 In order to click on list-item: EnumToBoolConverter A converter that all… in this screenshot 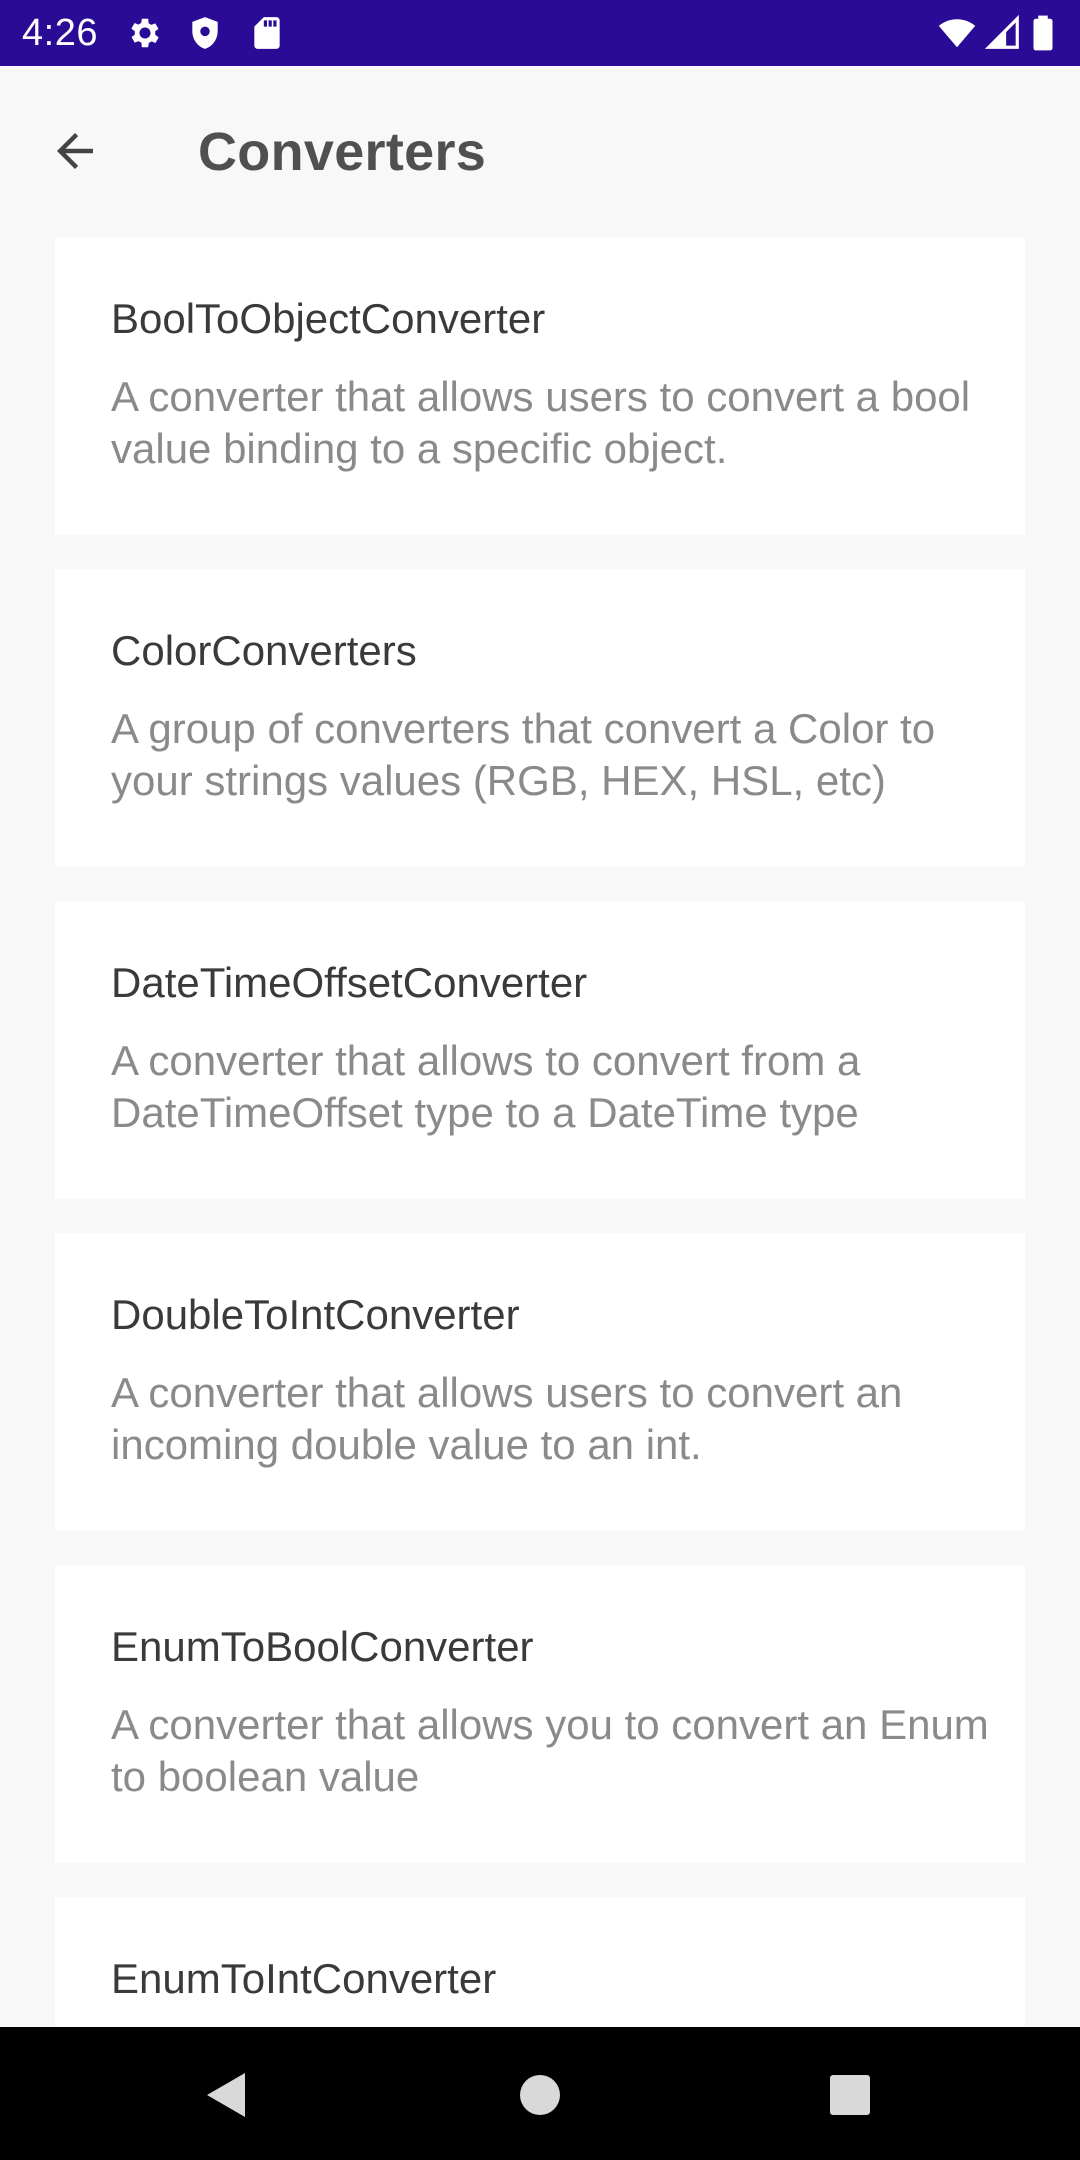, I will do `click(540, 1714)`.